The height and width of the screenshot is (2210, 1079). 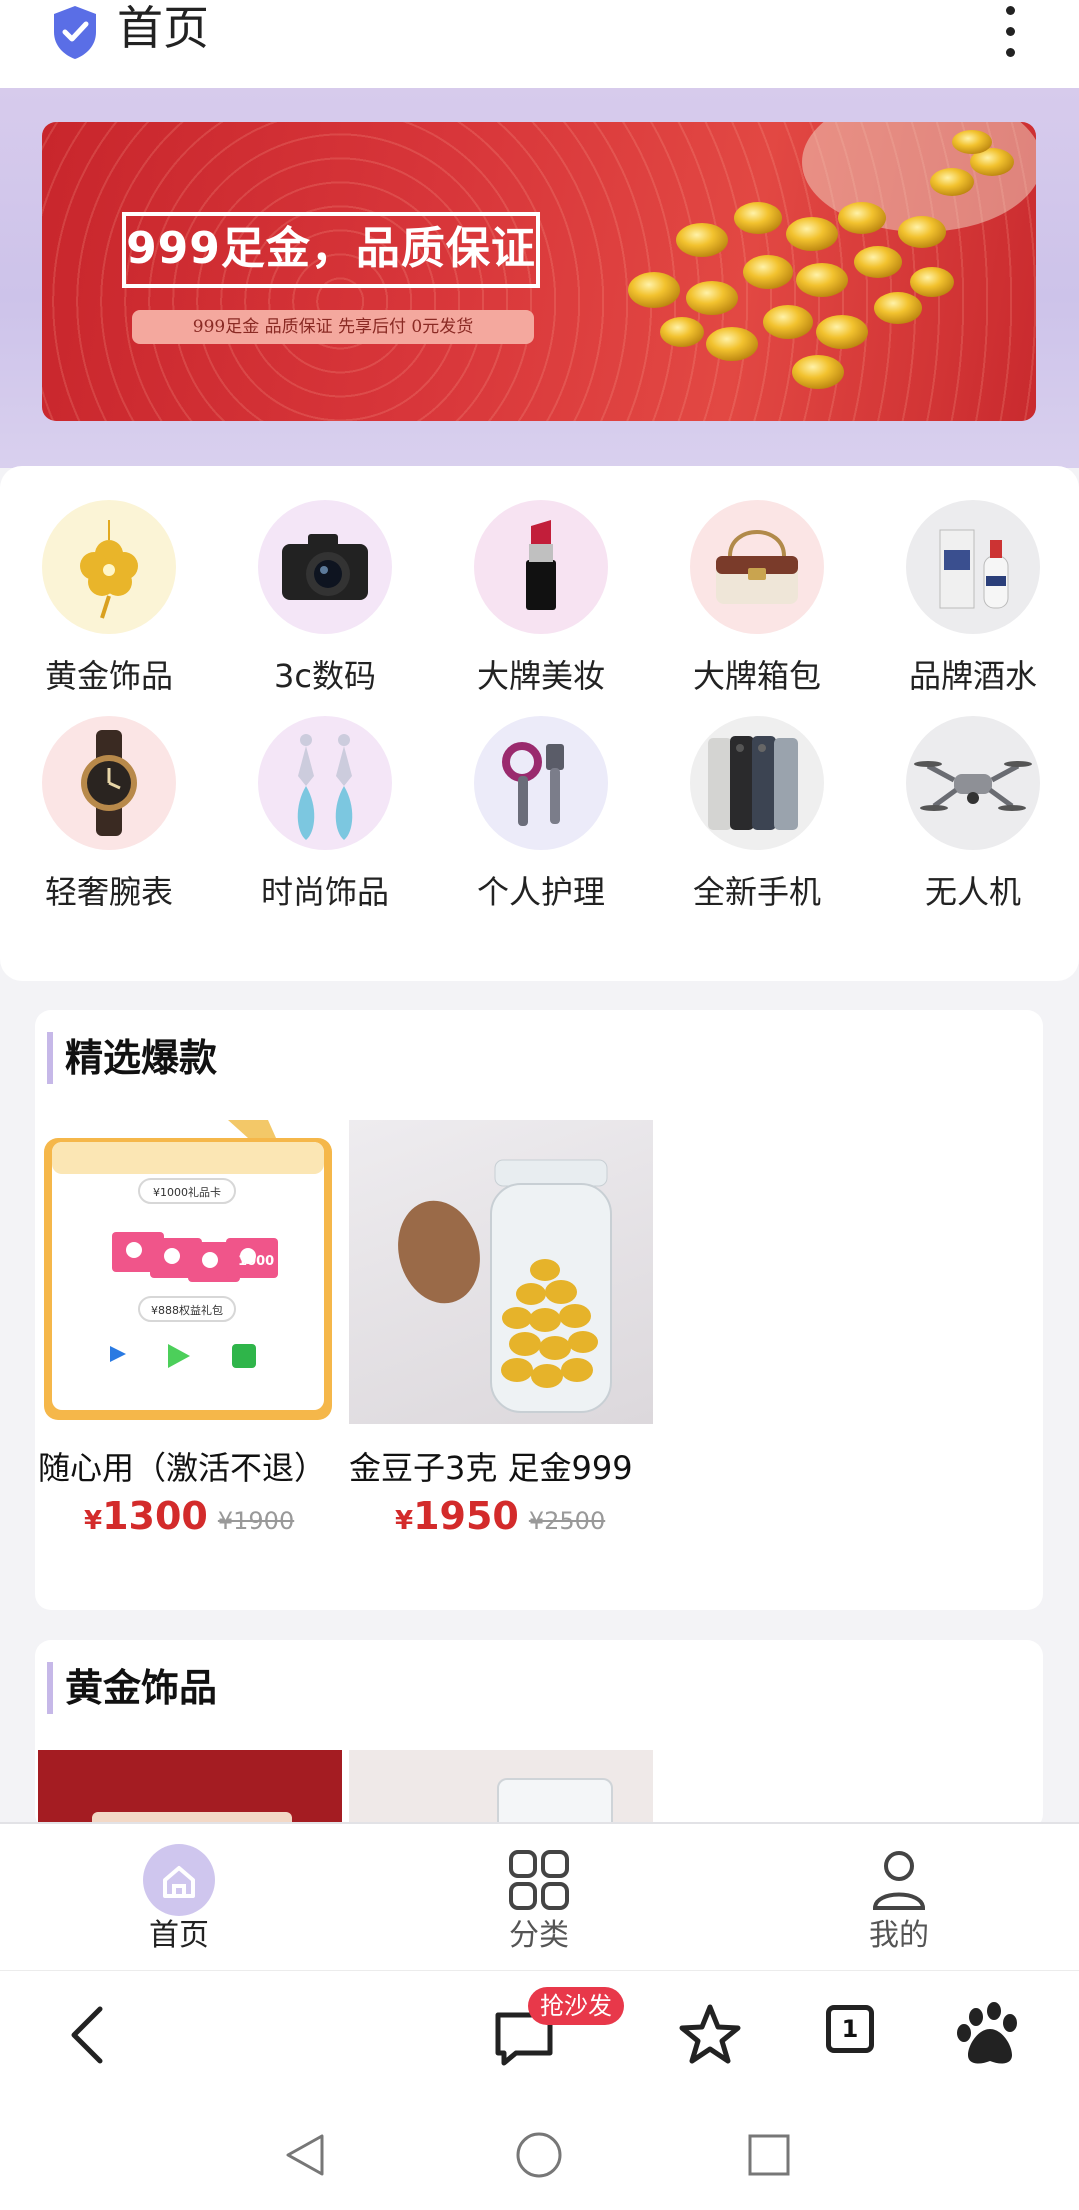 I want to click on page-title: 首页, so click(x=163, y=28).